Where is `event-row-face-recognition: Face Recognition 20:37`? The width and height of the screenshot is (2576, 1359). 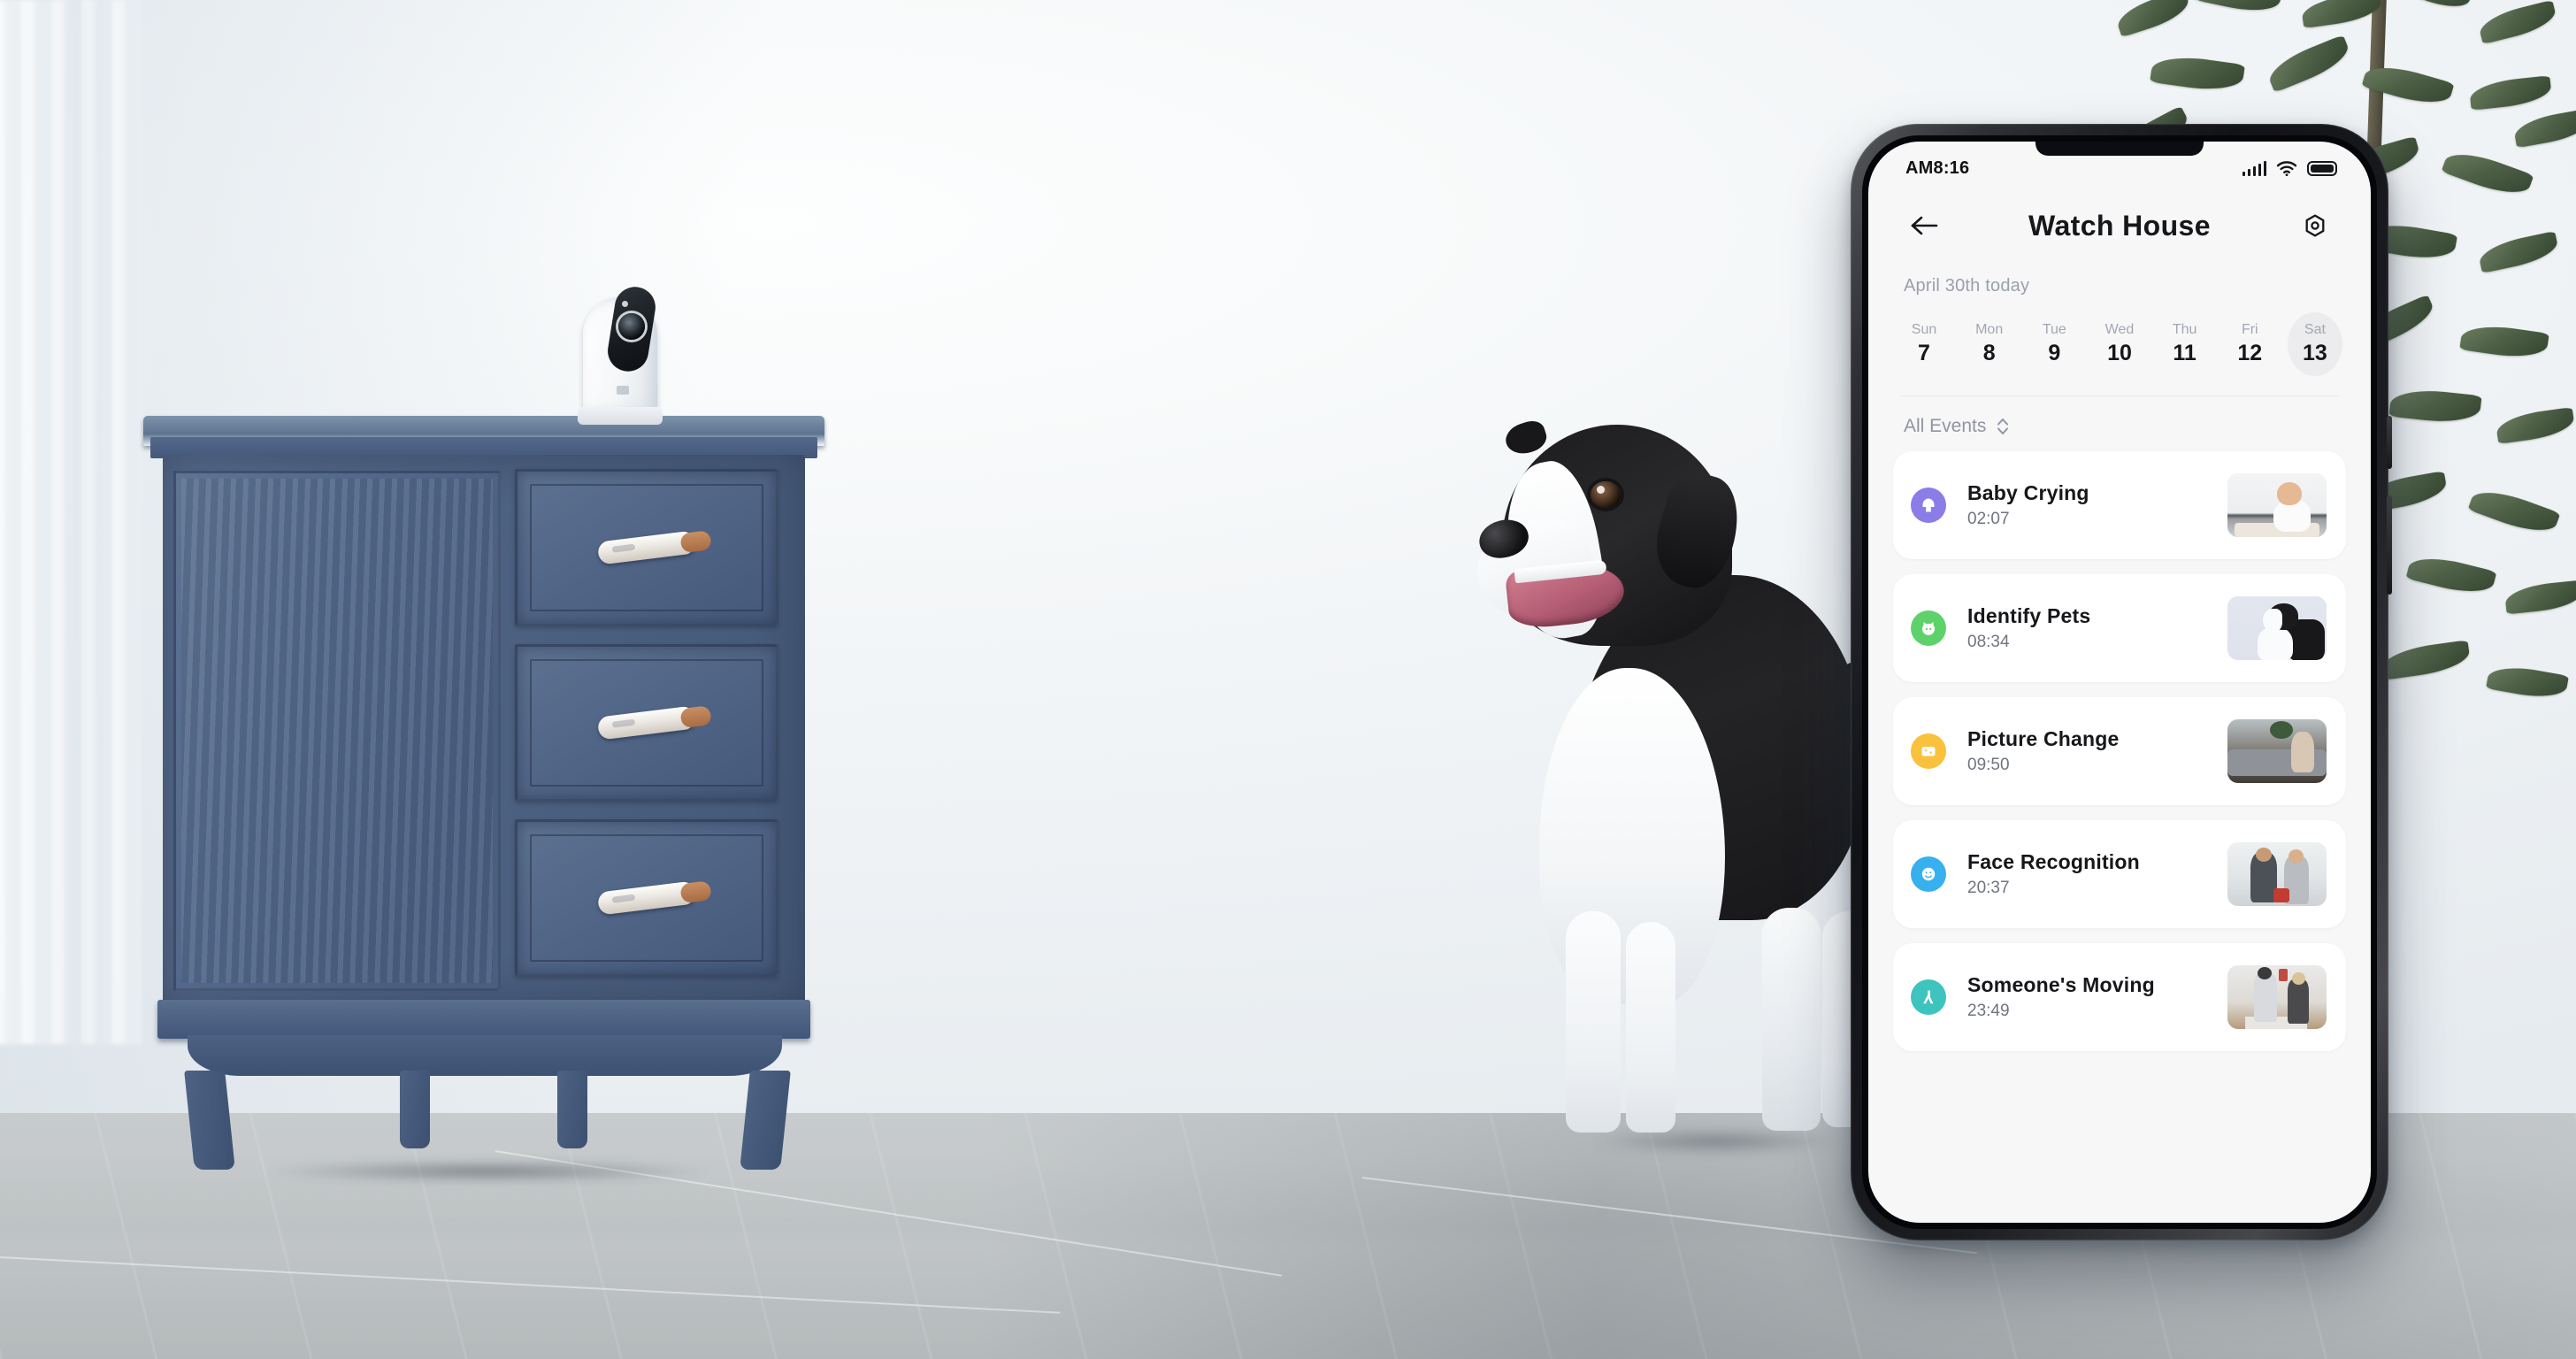
event-row-face-recognition: Face Recognition 20:37 is located at coordinates (2119, 874).